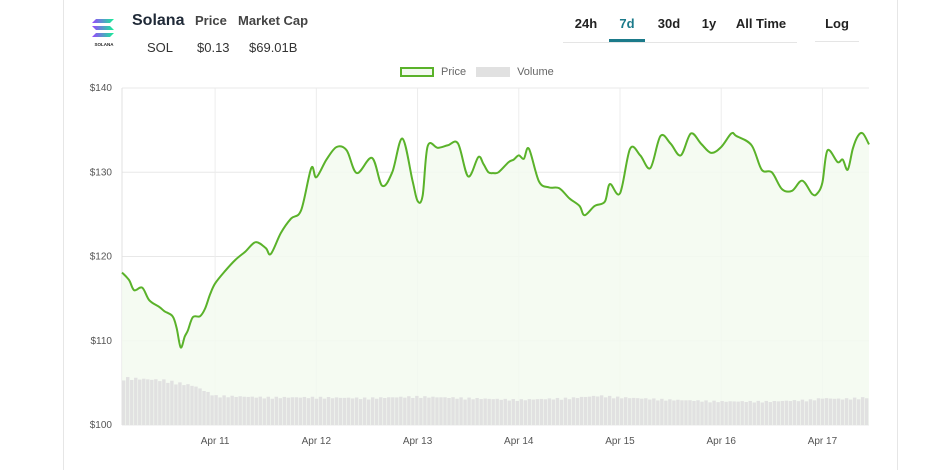 Image resolution: width=930 pixels, height=470 pixels. I want to click on y-tick-label: $120, so click(101, 257).